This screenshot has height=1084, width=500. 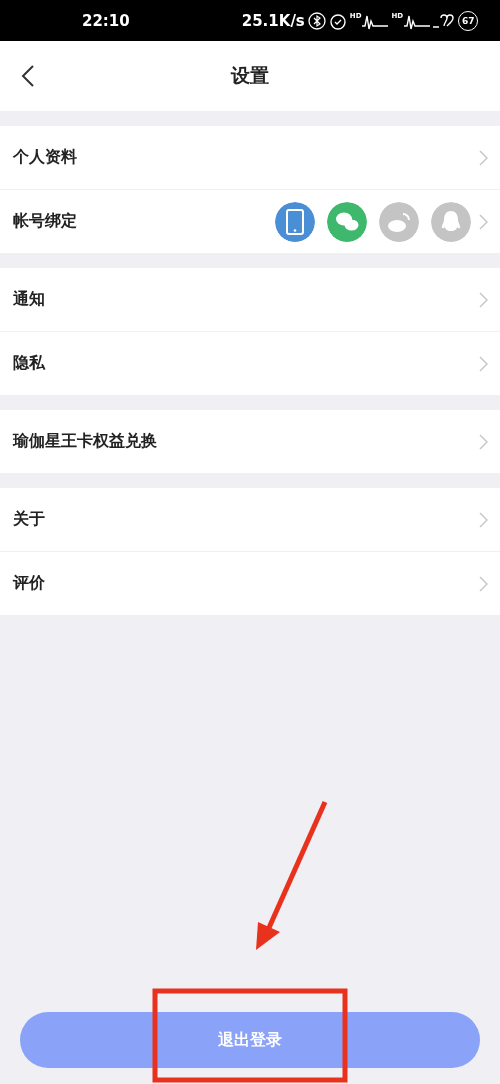 I want to click on phone-account-icon, so click(x=295, y=221).